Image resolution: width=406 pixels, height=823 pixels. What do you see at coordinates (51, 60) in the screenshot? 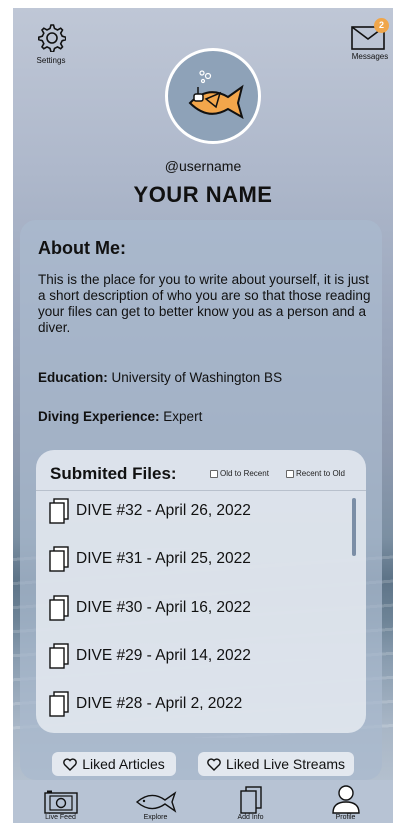
I see `settings-label: Settings` at bounding box center [51, 60].